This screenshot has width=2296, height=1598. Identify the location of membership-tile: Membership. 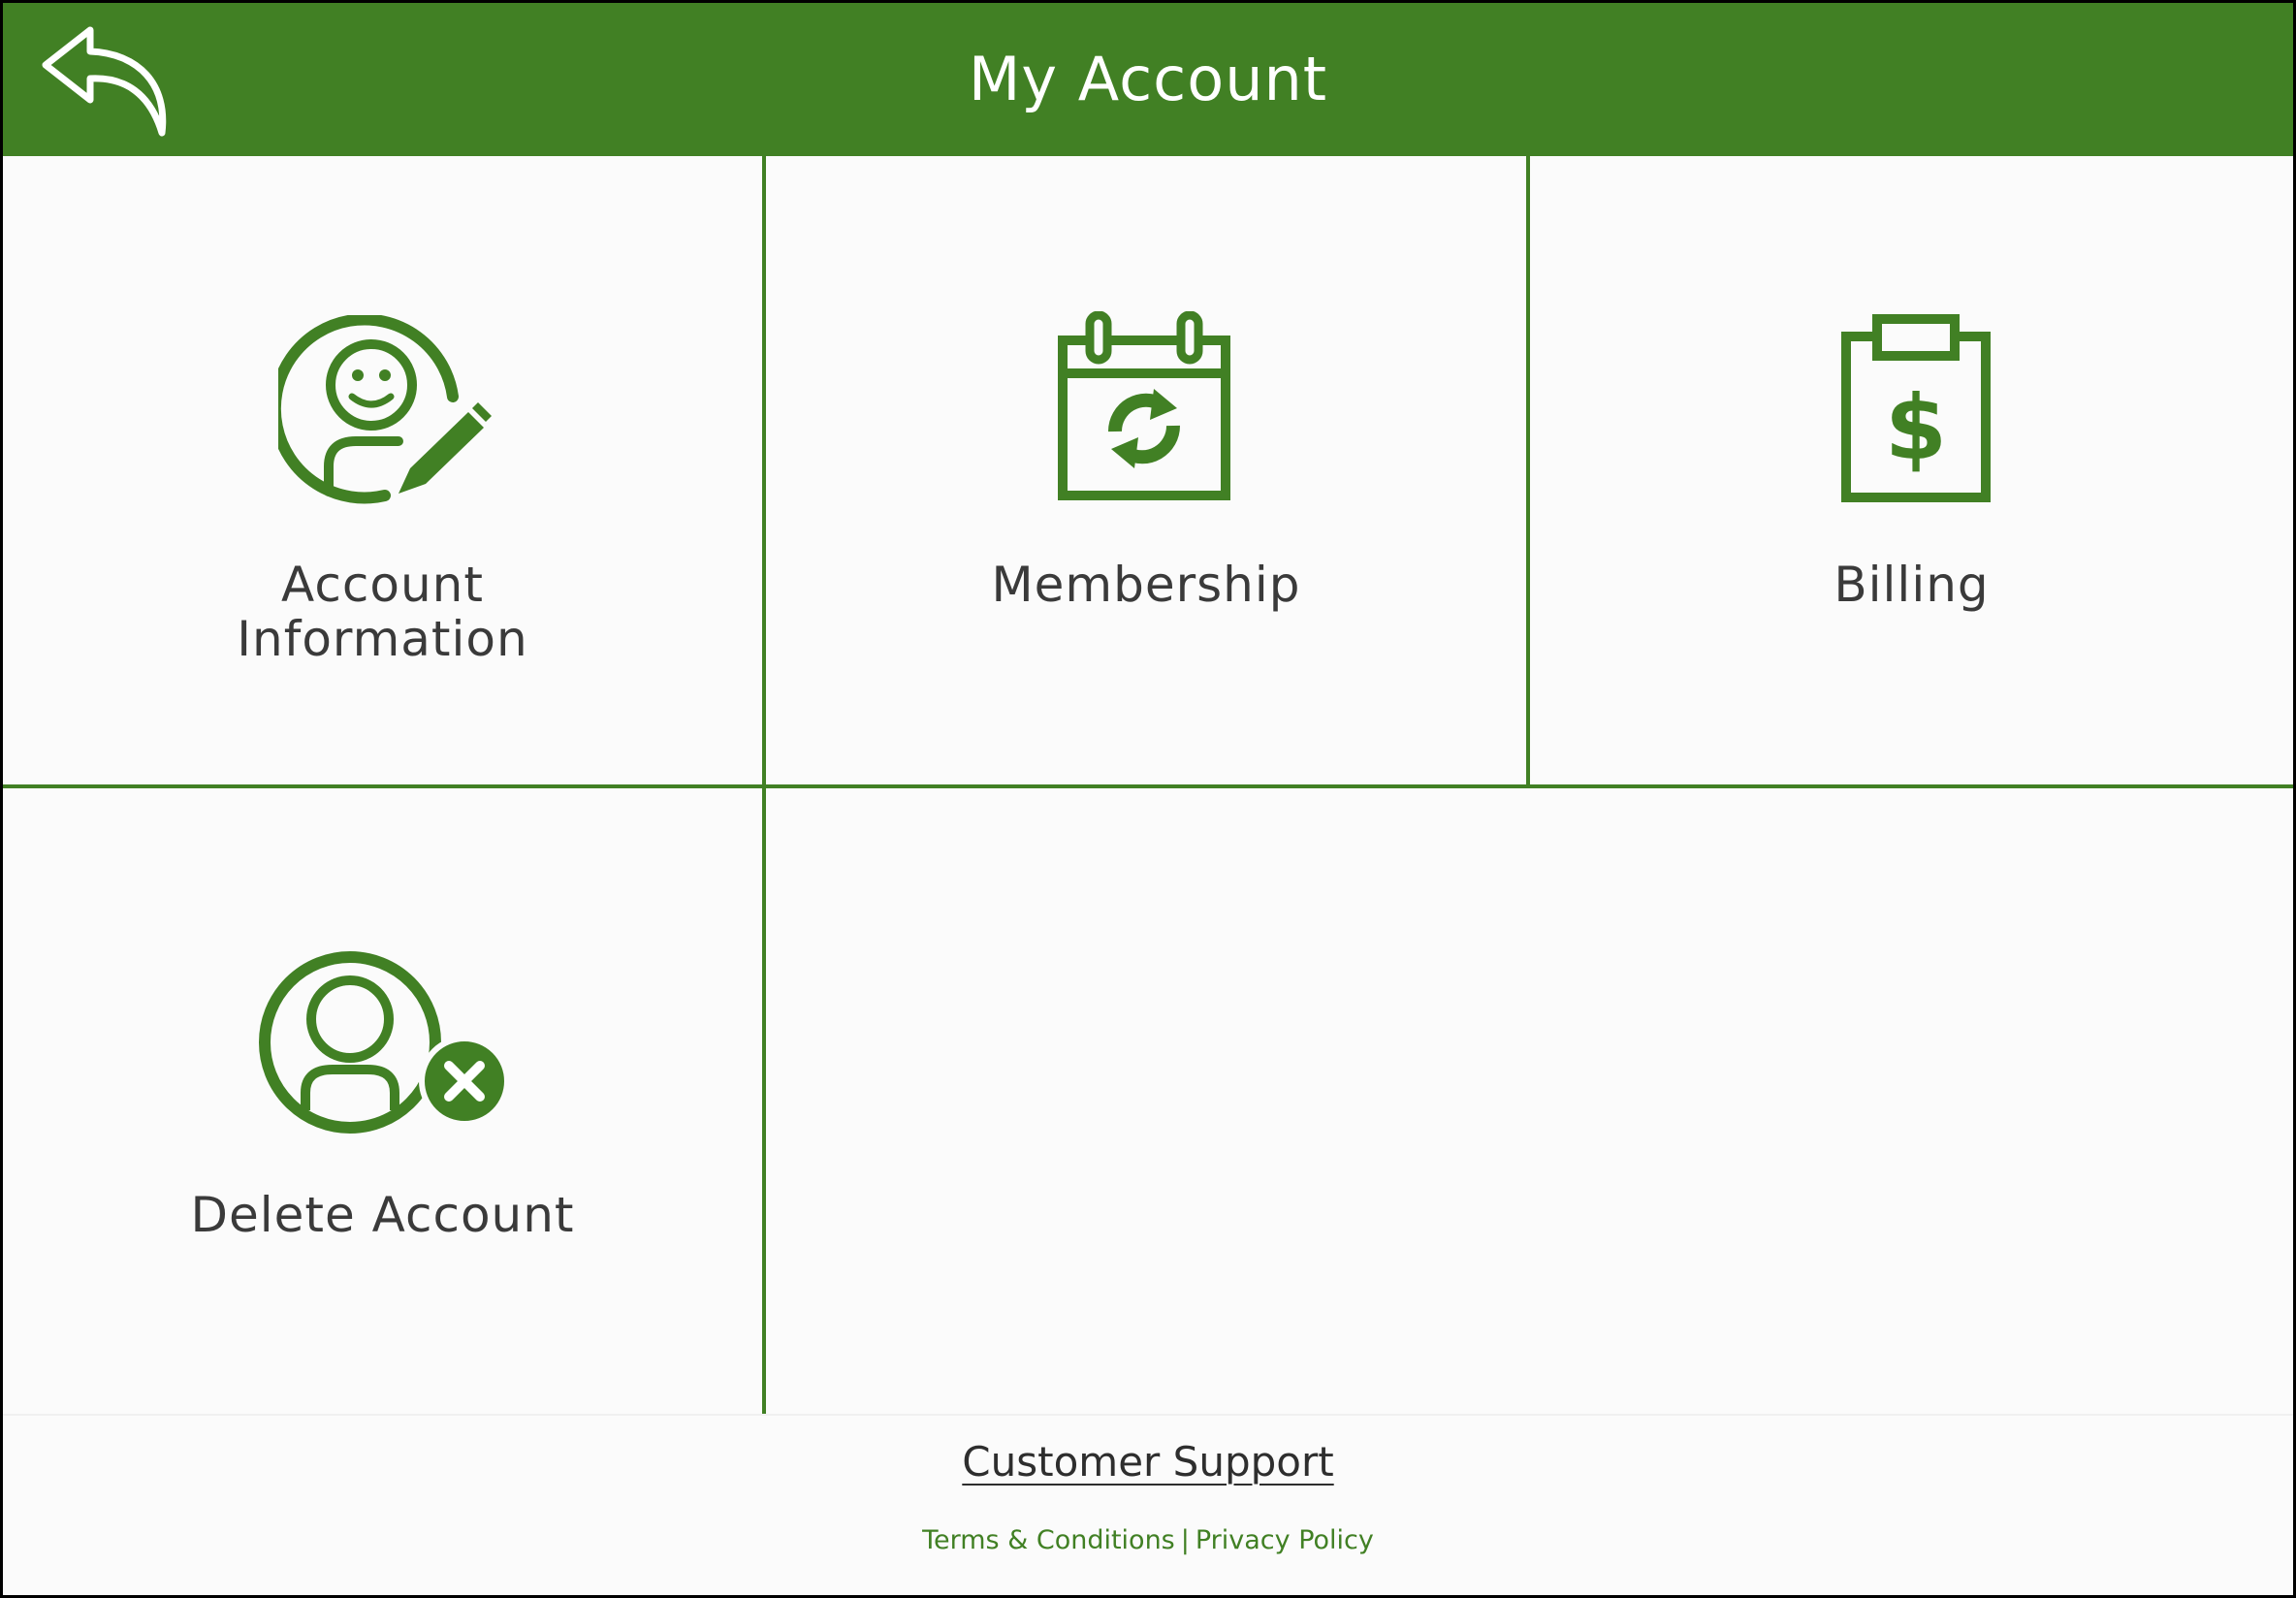
(1146, 470).